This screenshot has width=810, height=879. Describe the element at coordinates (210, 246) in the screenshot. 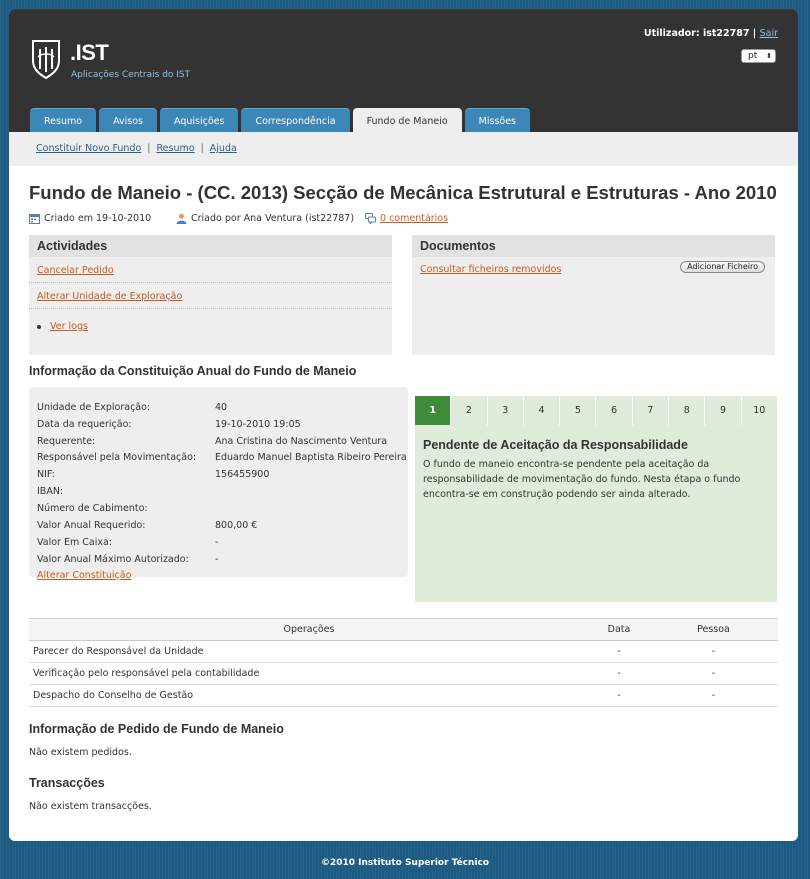

I see `activities-title: Actividades` at that location.